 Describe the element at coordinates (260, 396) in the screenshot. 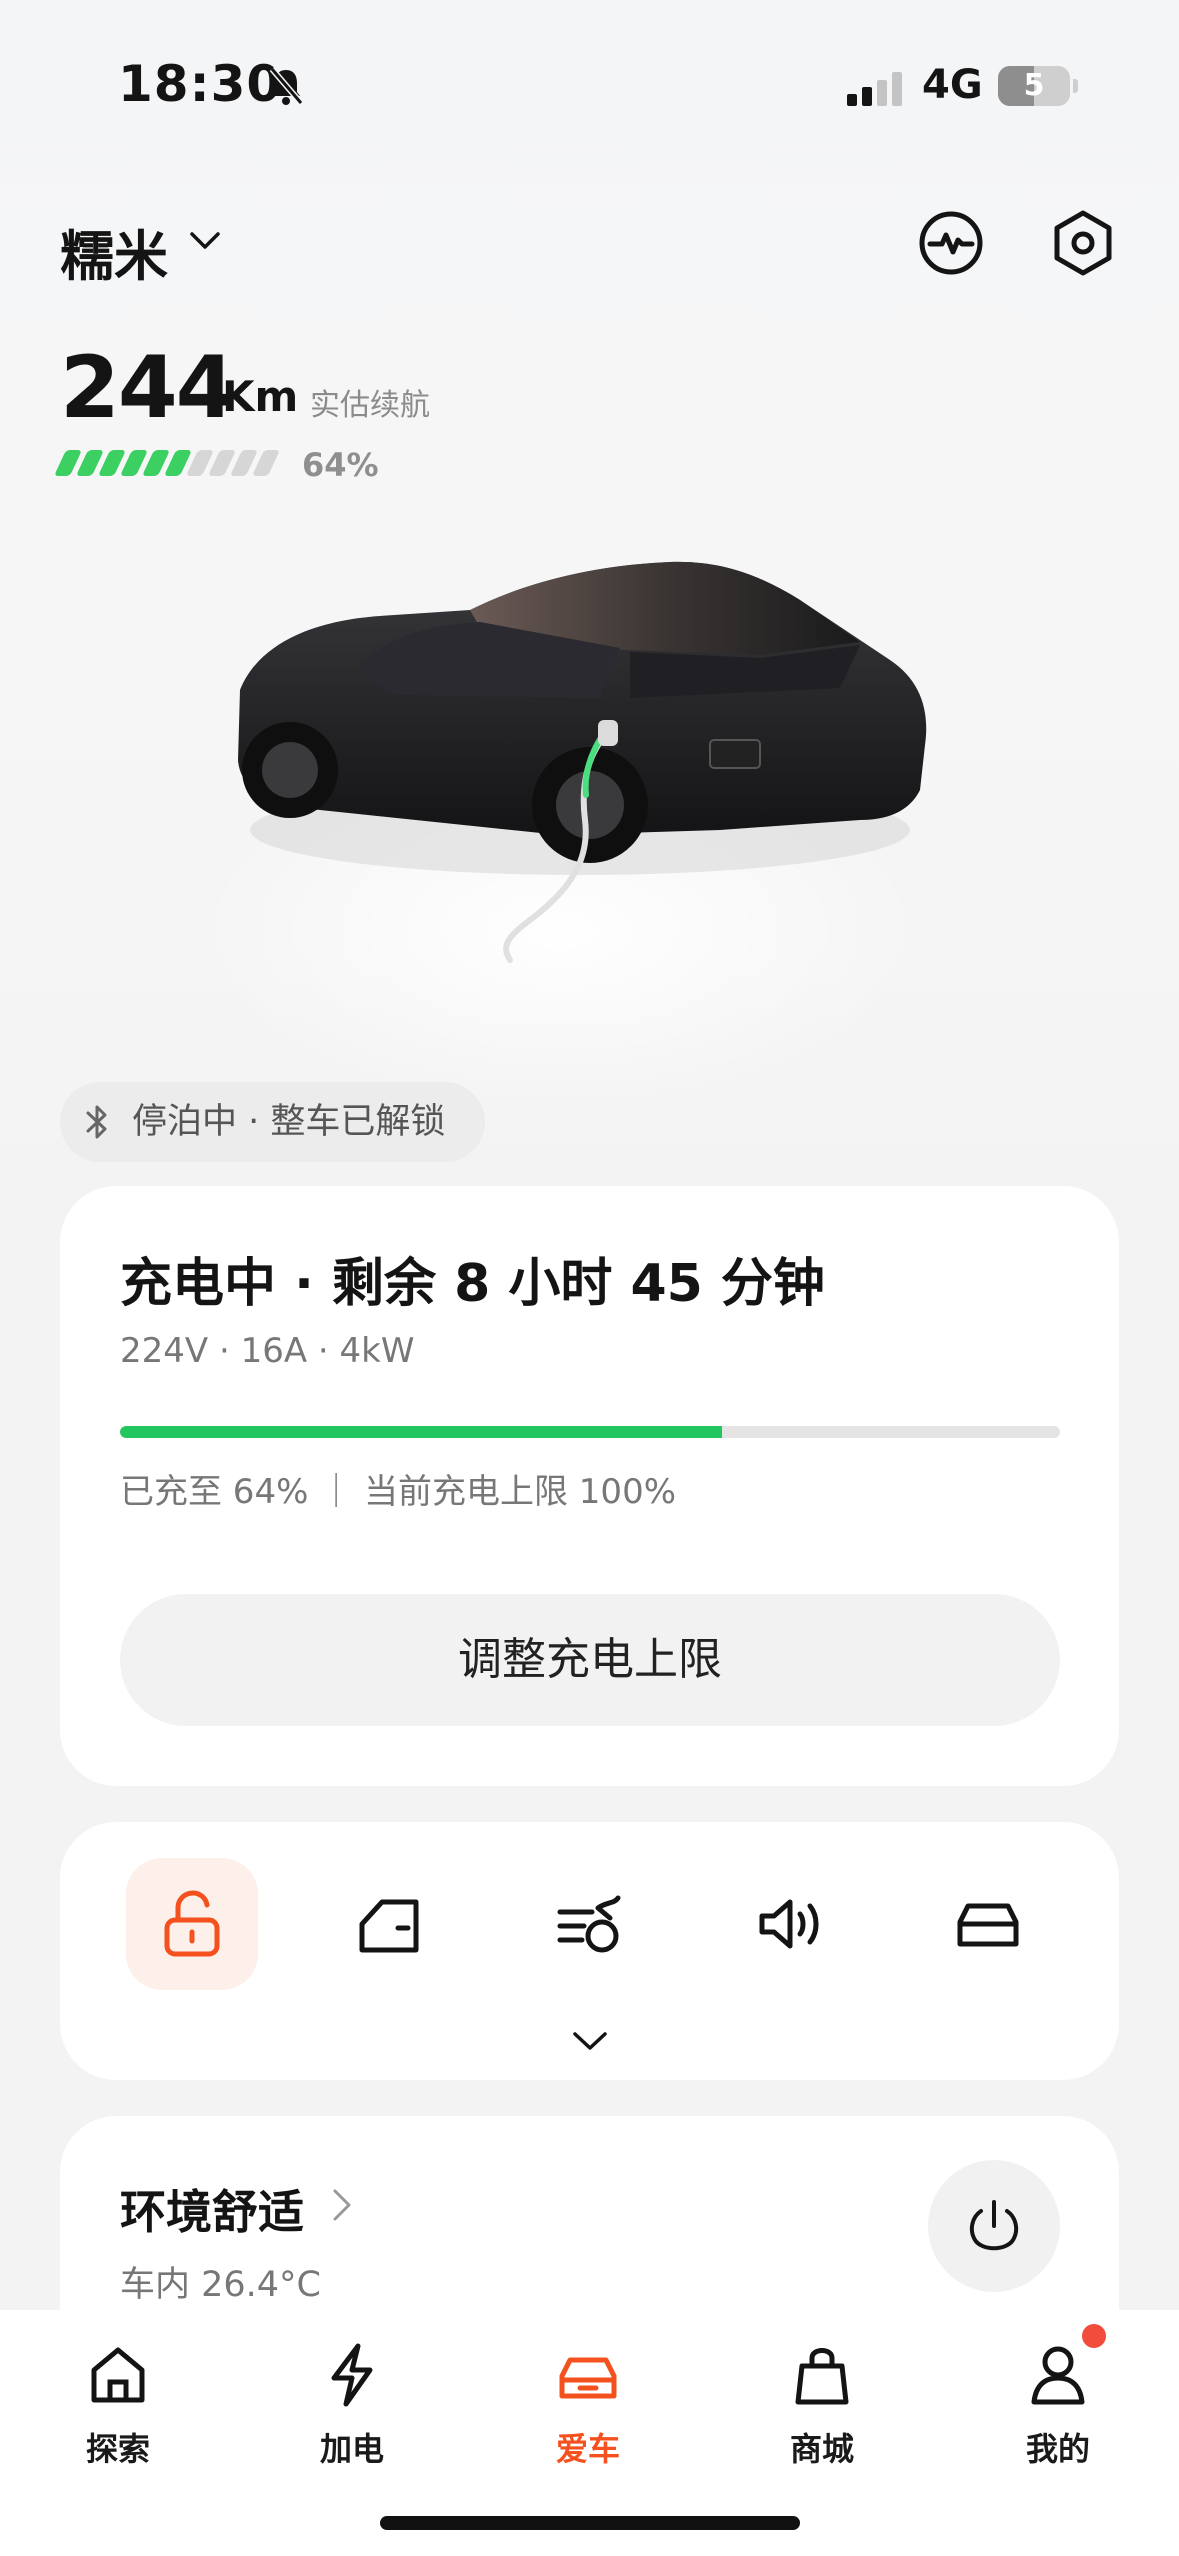

I see `range-unit: Km` at that location.